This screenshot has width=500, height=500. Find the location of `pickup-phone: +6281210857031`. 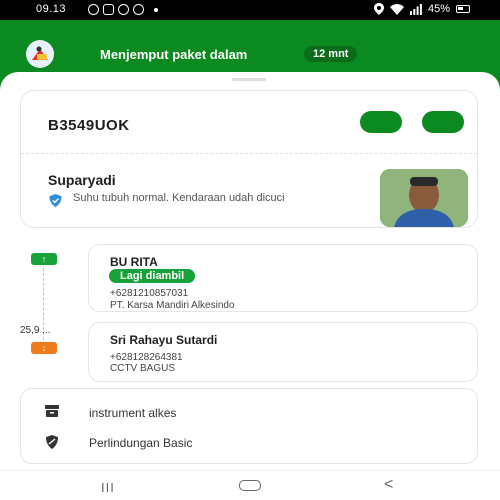

pickup-phone: +6281210857031 is located at coordinates (149, 293).